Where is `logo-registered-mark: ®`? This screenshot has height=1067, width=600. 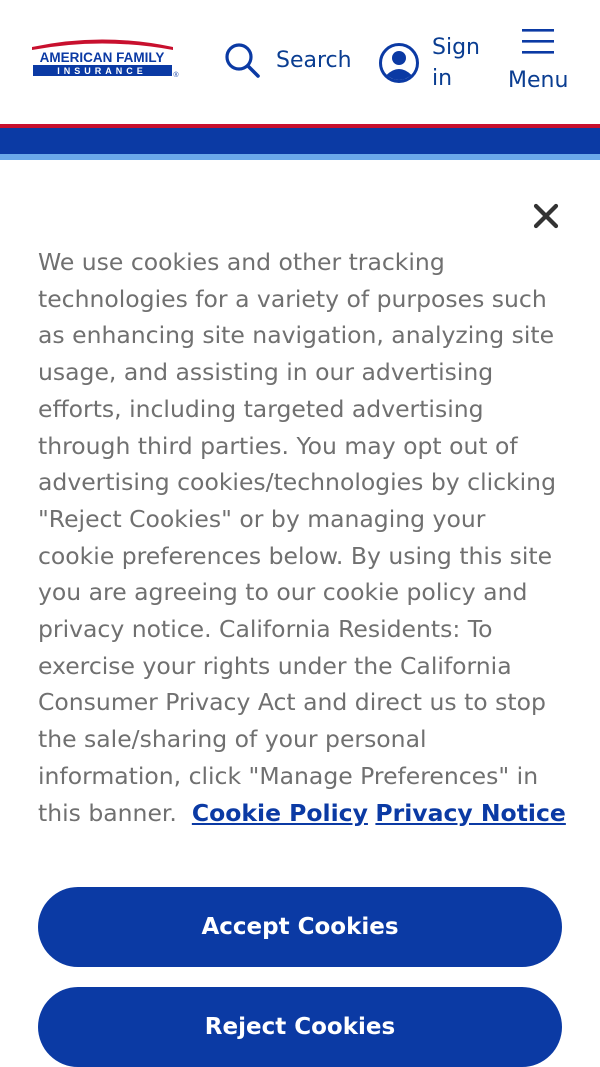
logo-registered-mark: ® is located at coordinates (176, 75).